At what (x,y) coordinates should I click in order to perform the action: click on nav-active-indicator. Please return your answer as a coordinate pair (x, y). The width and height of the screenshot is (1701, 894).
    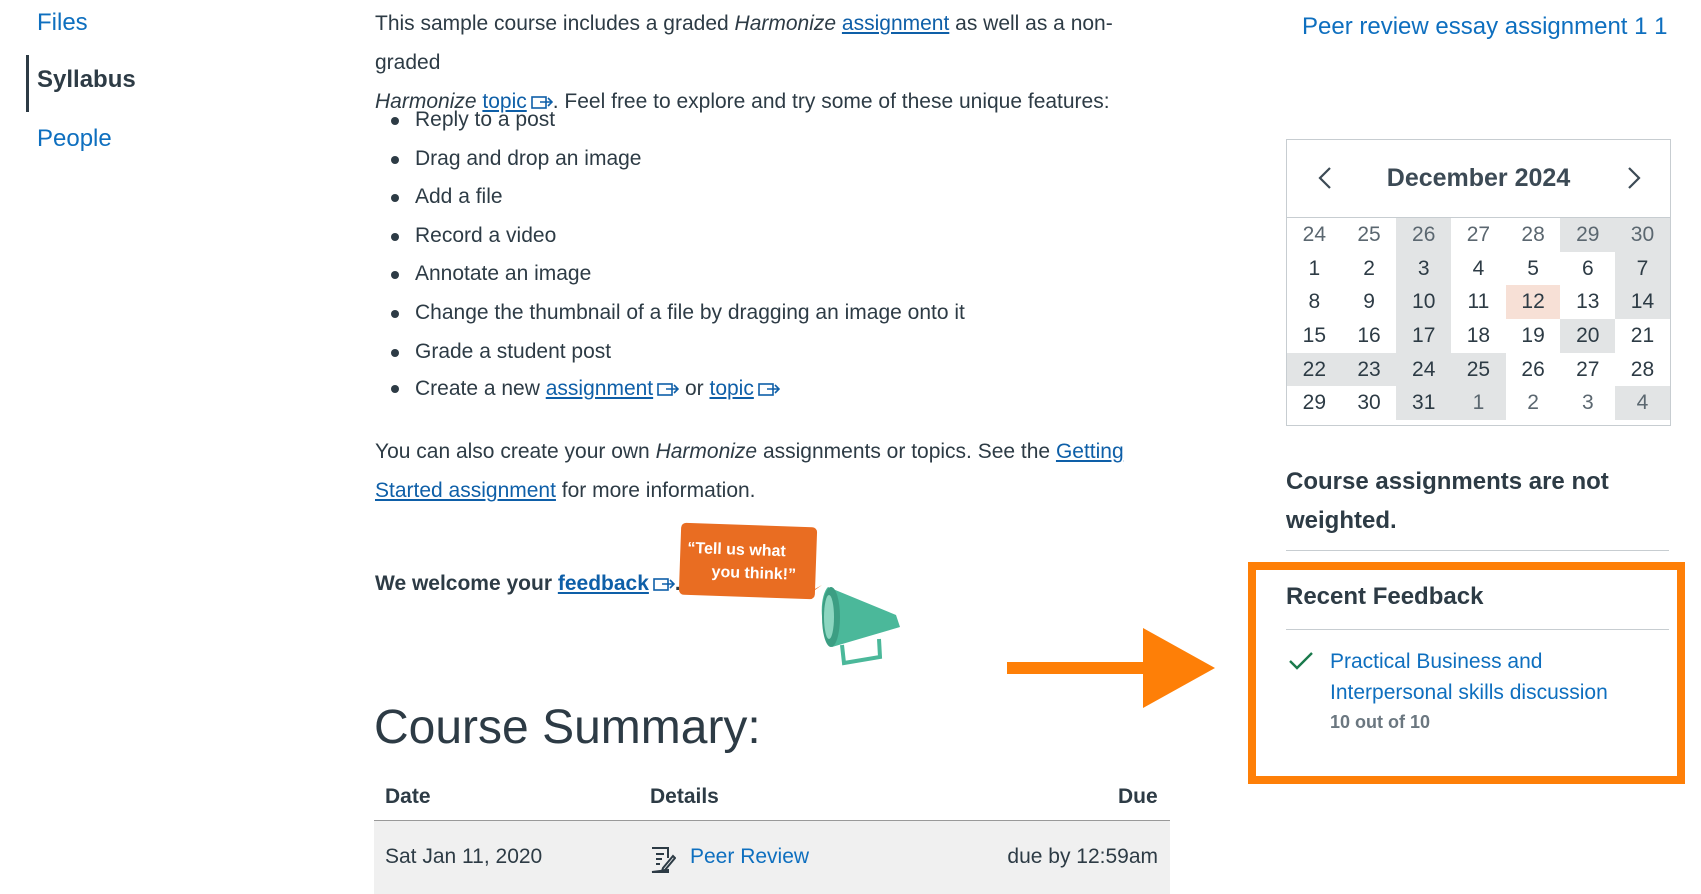
    Looking at the image, I should click on (27, 83).